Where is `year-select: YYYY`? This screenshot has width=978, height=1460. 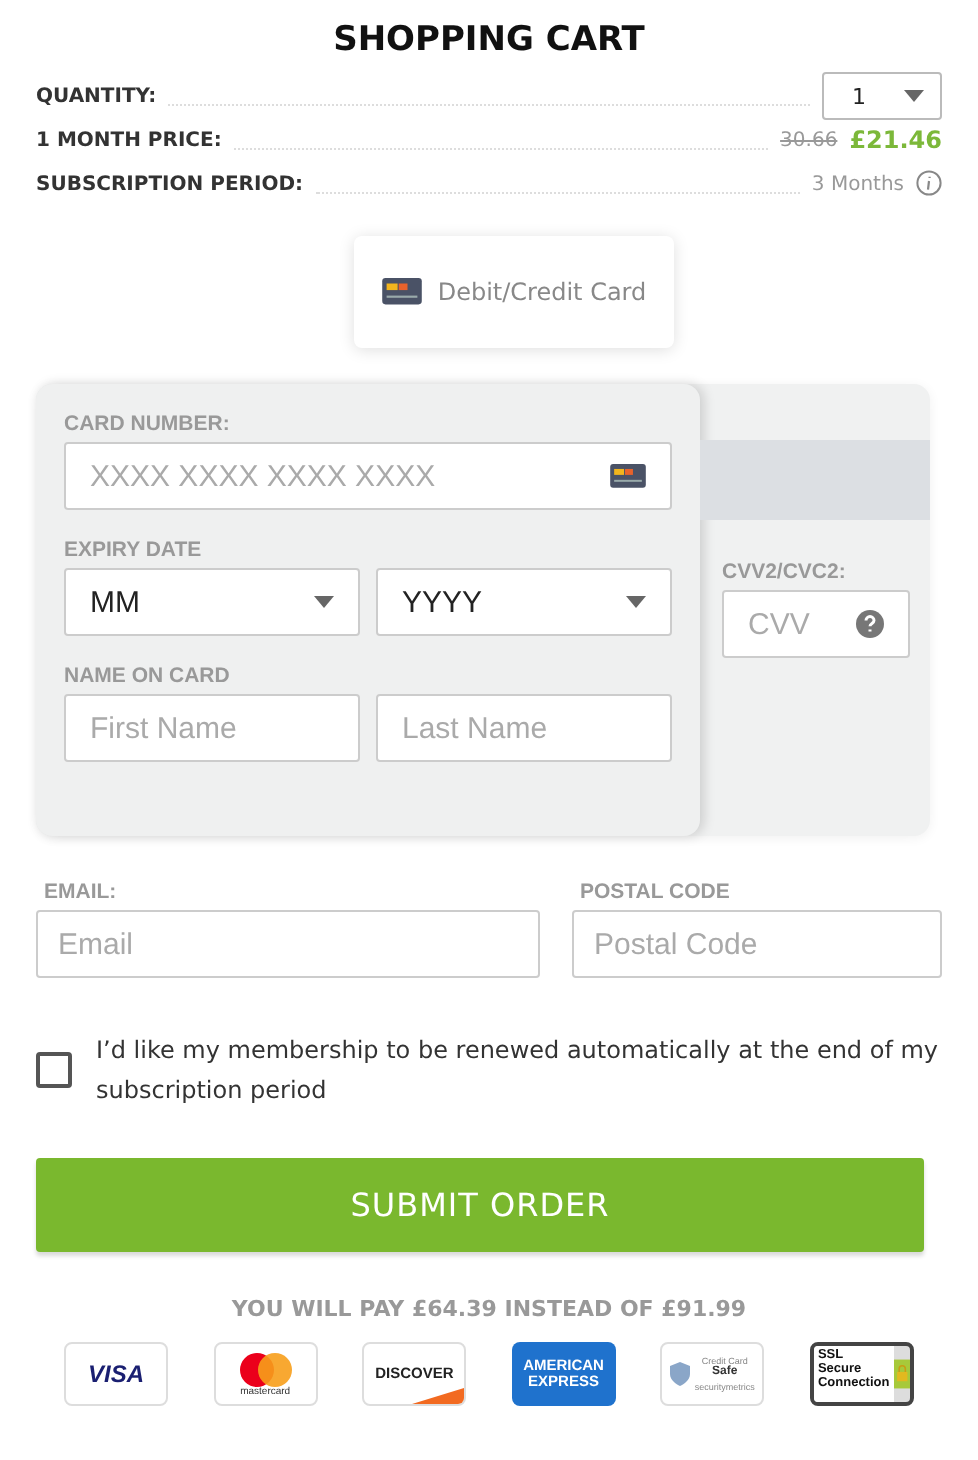
year-select: YYYY is located at coordinates (524, 602).